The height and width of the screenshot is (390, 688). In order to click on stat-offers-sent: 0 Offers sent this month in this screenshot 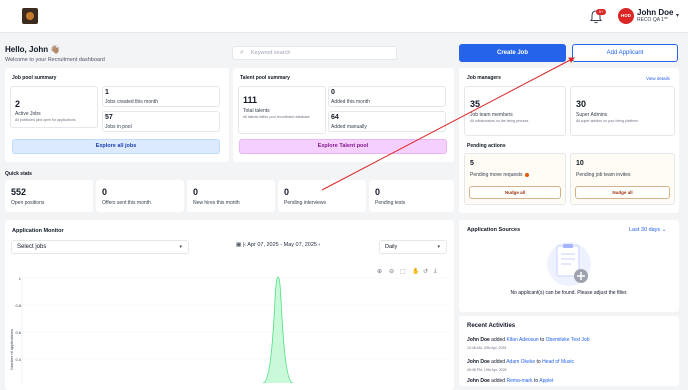, I will do `click(140, 196)`.